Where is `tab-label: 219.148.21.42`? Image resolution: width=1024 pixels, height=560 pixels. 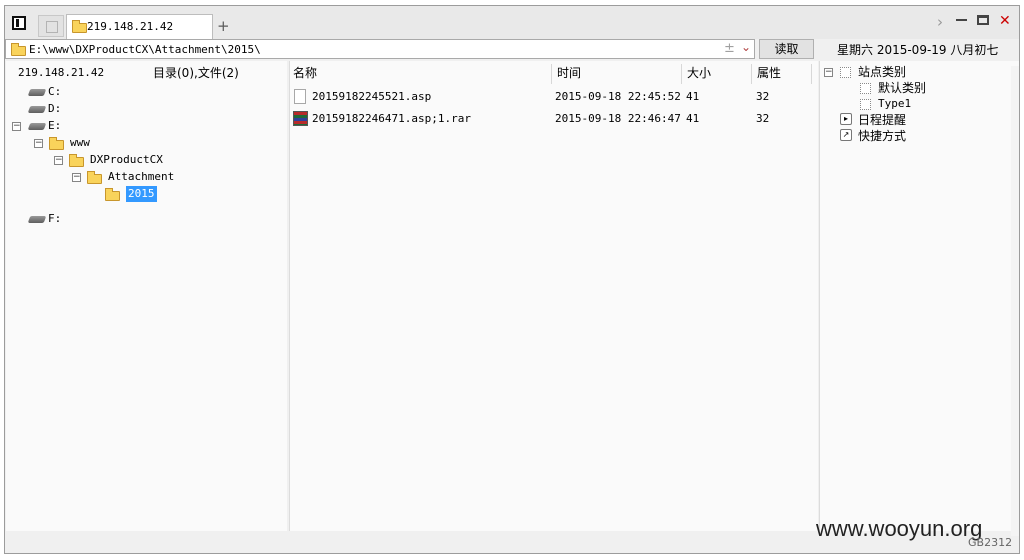 tab-label: 219.148.21.42 is located at coordinates (130, 26).